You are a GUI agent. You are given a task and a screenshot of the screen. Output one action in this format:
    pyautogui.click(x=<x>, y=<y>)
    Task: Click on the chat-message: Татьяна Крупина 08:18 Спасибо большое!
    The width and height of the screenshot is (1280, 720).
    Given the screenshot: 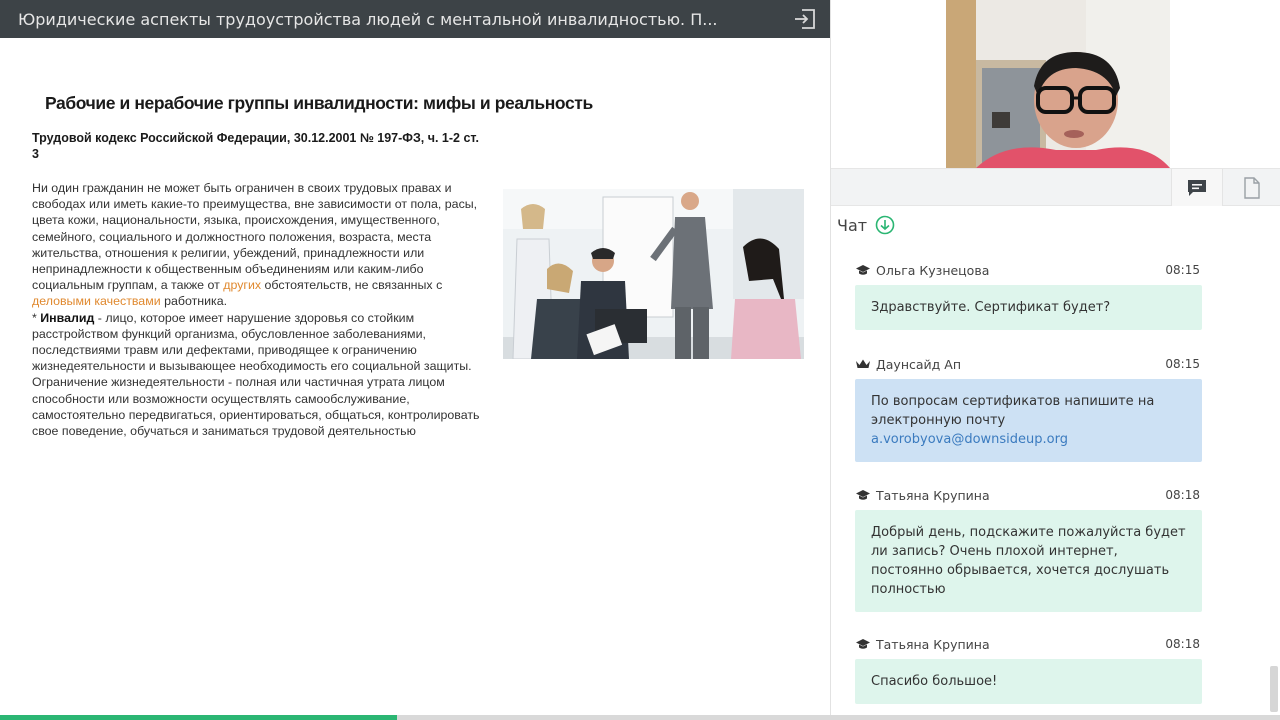 What is the action you would take?
    pyautogui.click(x=1028, y=669)
    